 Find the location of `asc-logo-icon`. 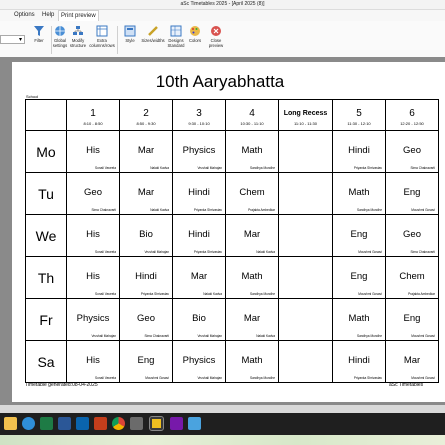

asc-logo-icon is located at coordinates (156, 423).